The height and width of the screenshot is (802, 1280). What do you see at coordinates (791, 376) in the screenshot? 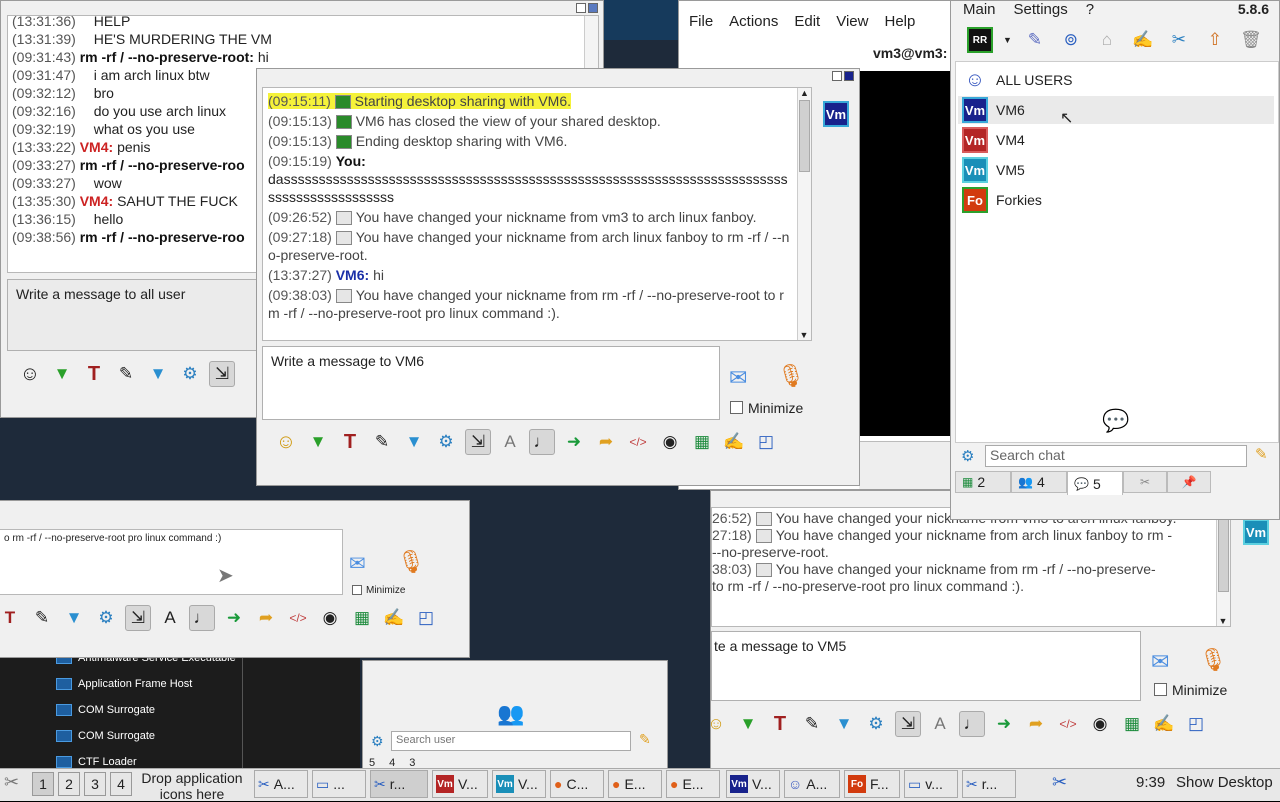
I see `mic-icon: 🎙` at bounding box center [791, 376].